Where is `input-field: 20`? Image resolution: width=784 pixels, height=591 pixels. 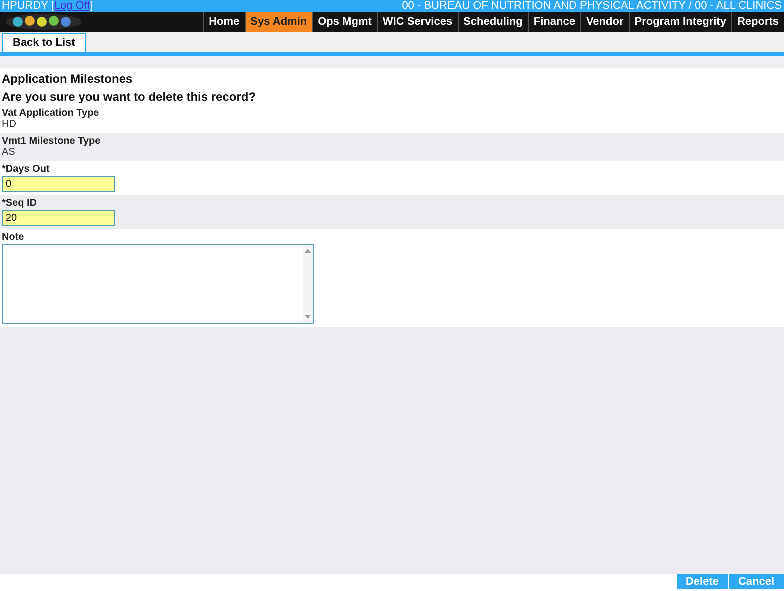 input-field: 20 is located at coordinates (58, 218).